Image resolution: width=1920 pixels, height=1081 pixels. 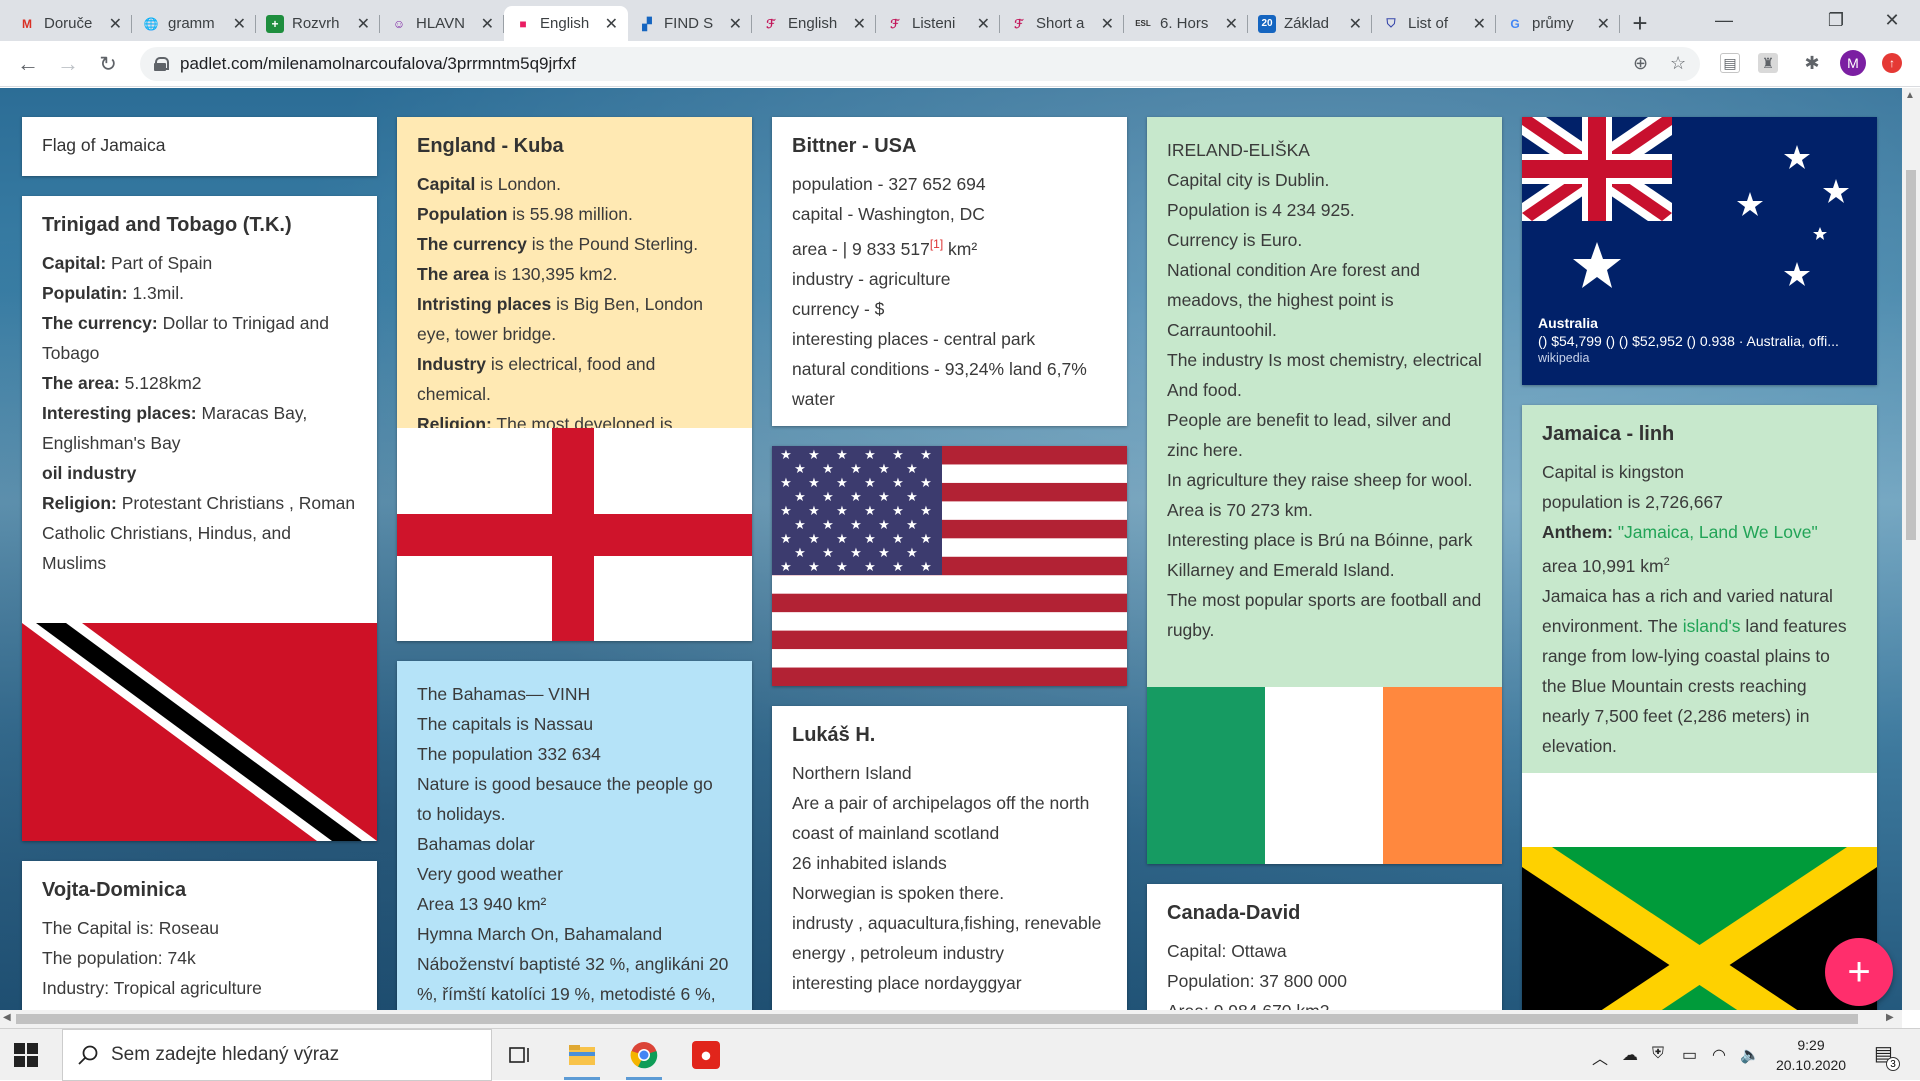 What do you see at coordinates (1712, 626) in the screenshot?
I see `island-link: island's` at bounding box center [1712, 626].